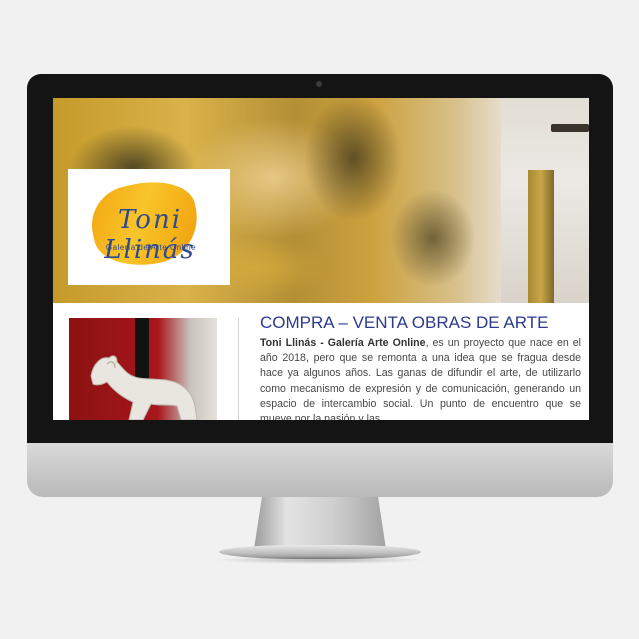  I want to click on artwork-image, so click(143, 369).